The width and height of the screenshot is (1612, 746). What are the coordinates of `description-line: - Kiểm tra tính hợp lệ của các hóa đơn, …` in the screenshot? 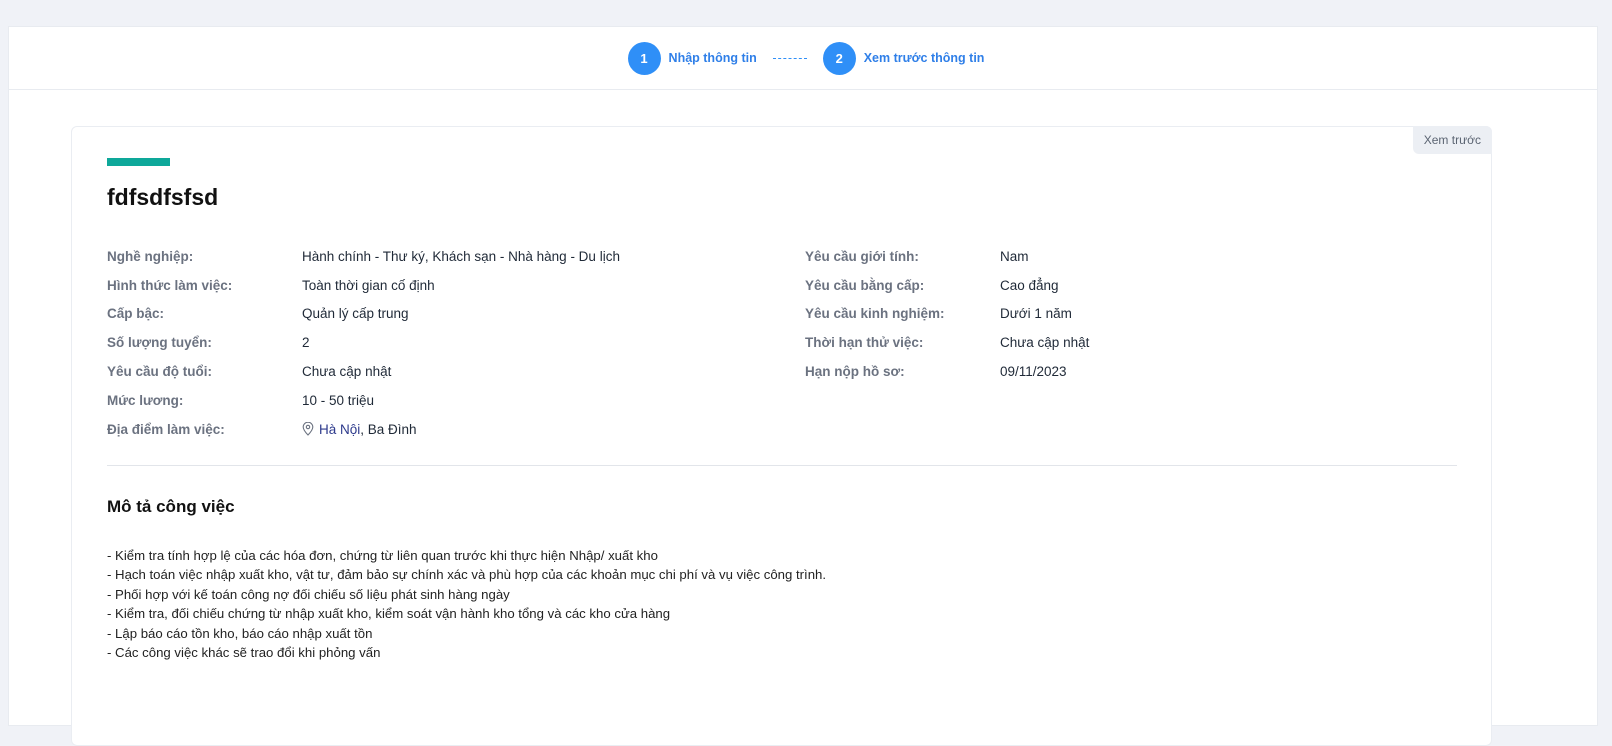 It's located at (382, 555).